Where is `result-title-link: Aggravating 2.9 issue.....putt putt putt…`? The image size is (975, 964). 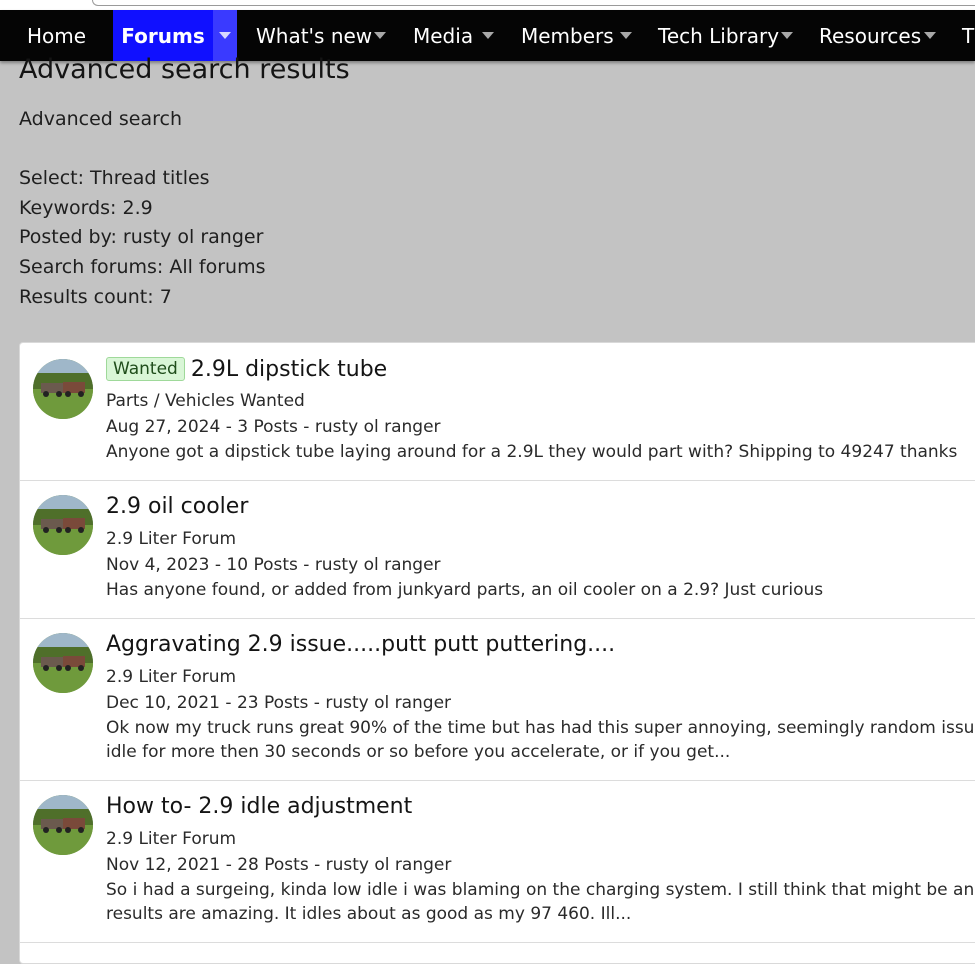 result-title-link: Aggravating 2.9 issue.....putt putt putt… is located at coordinates (360, 644).